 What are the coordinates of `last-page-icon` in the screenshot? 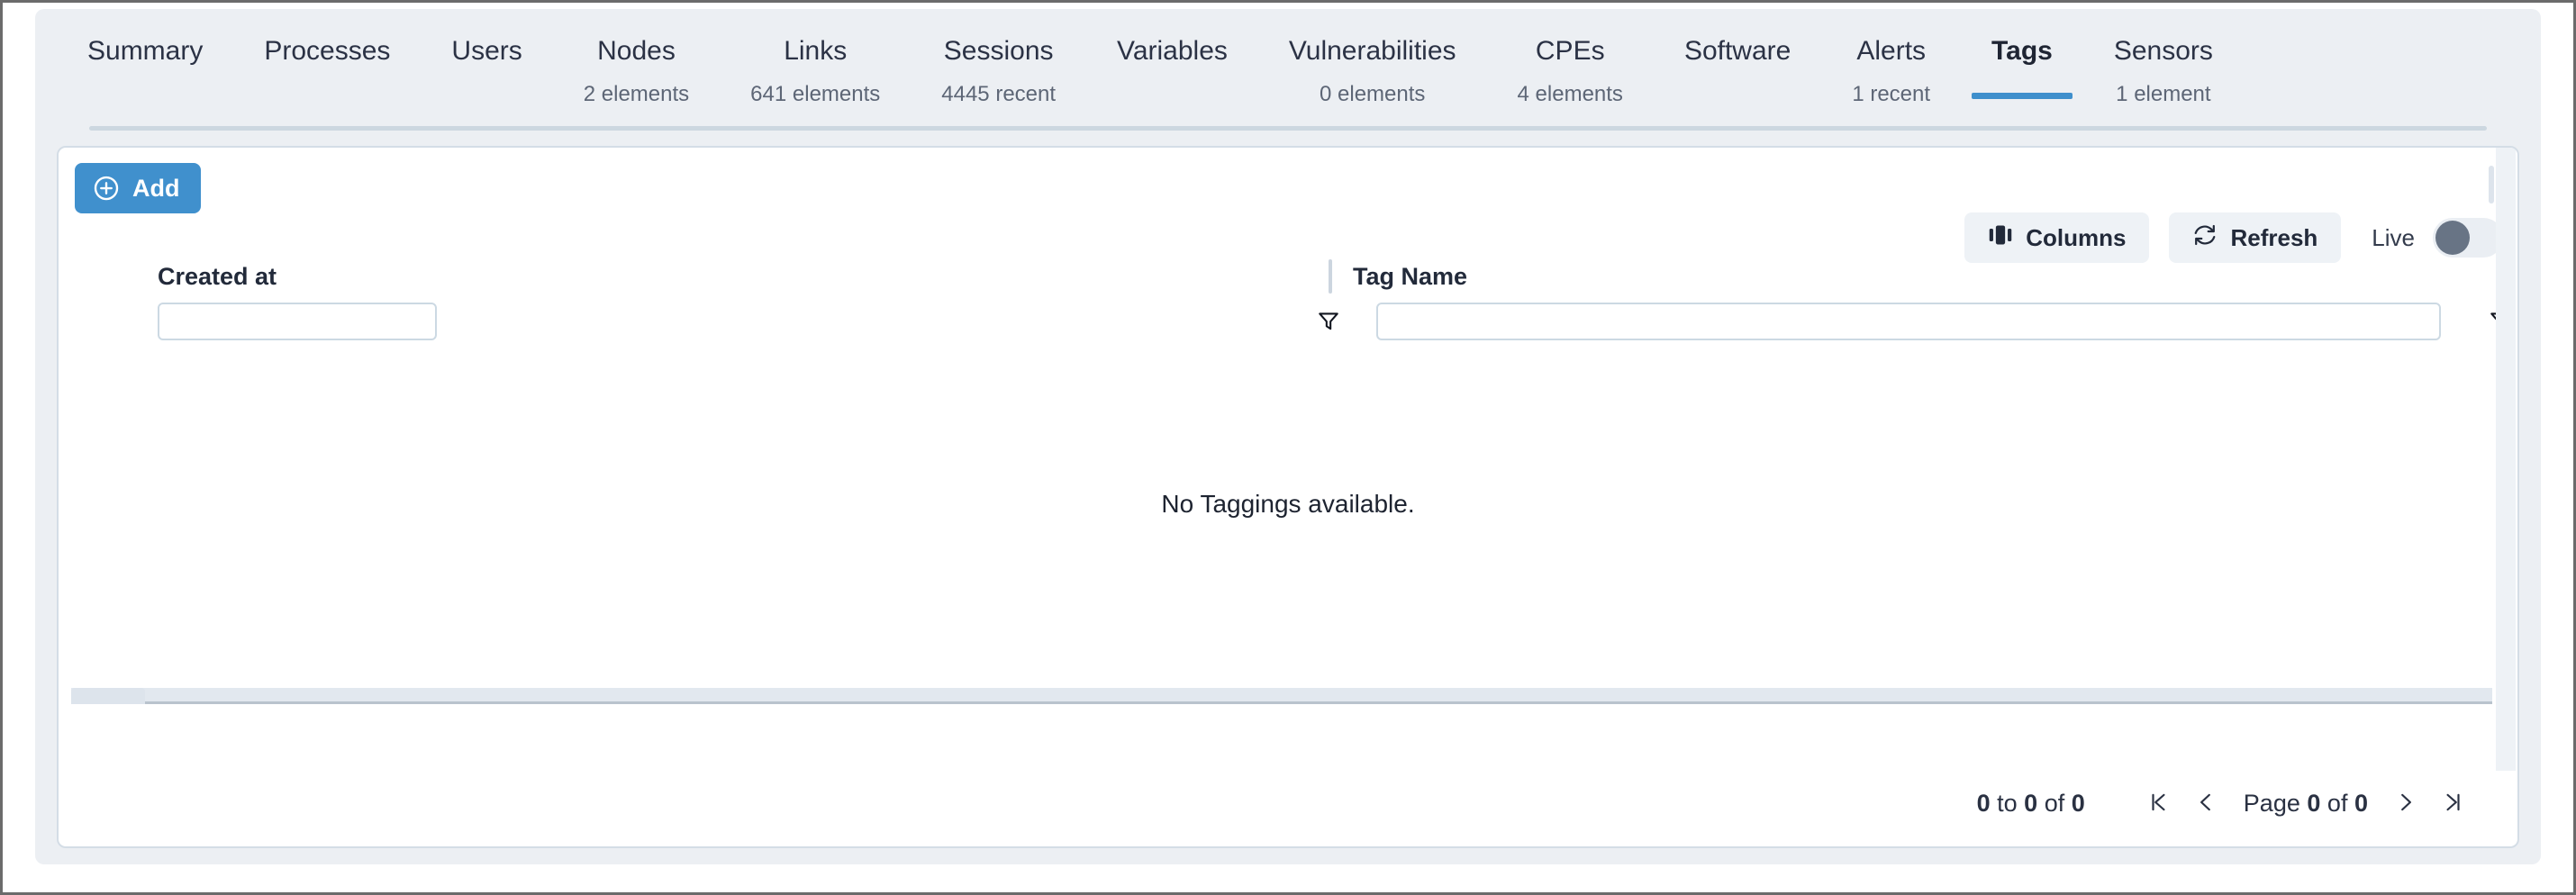 It's located at (2452, 804).